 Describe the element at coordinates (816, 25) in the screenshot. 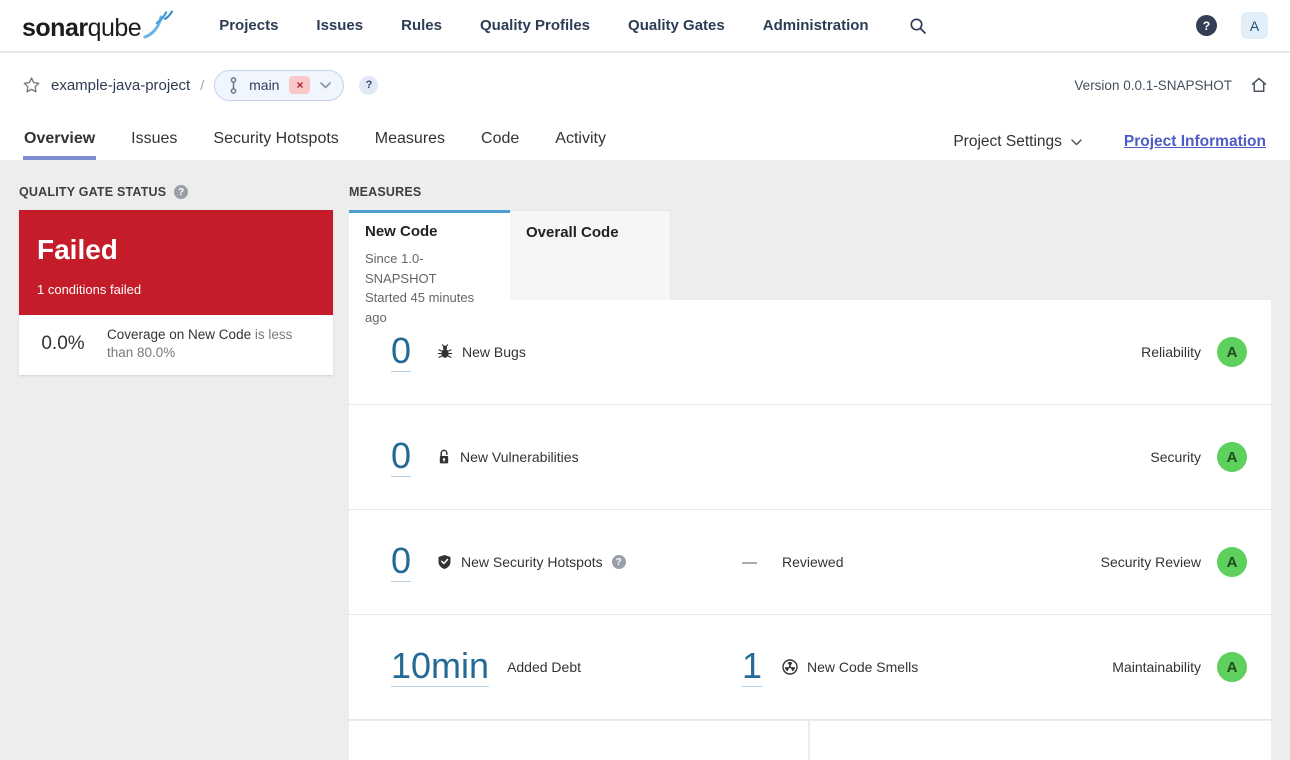

I see `nav-item-administration: Administration` at that location.